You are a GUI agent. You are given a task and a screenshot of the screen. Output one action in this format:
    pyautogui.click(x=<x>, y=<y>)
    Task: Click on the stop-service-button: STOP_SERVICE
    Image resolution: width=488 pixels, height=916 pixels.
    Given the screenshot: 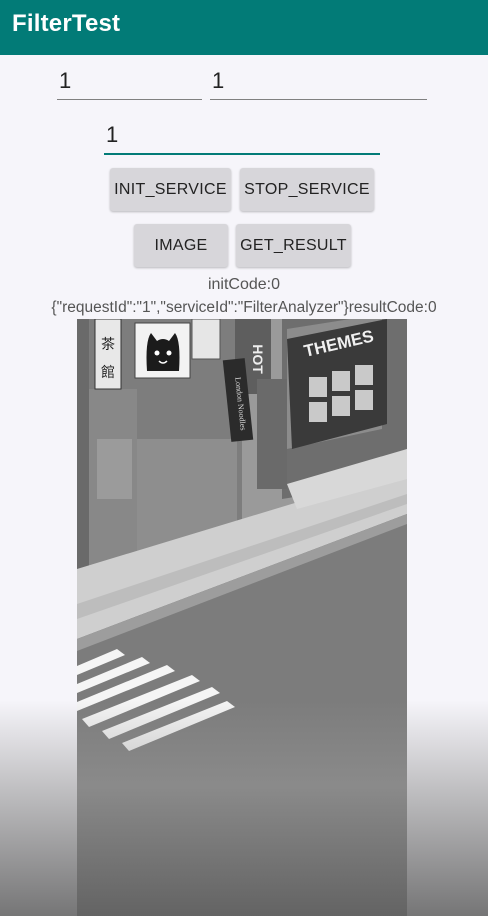 What is the action you would take?
    pyautogui.click(x=307, y=189)
    